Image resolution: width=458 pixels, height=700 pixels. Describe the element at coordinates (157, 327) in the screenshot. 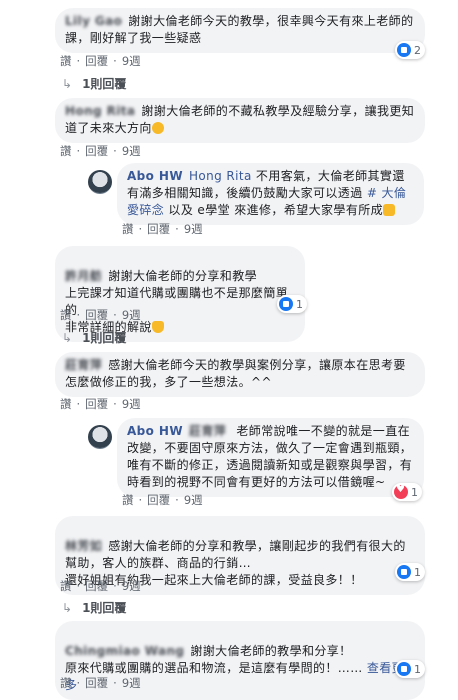

I see `thumbs-up-emoji-icon` at that location.